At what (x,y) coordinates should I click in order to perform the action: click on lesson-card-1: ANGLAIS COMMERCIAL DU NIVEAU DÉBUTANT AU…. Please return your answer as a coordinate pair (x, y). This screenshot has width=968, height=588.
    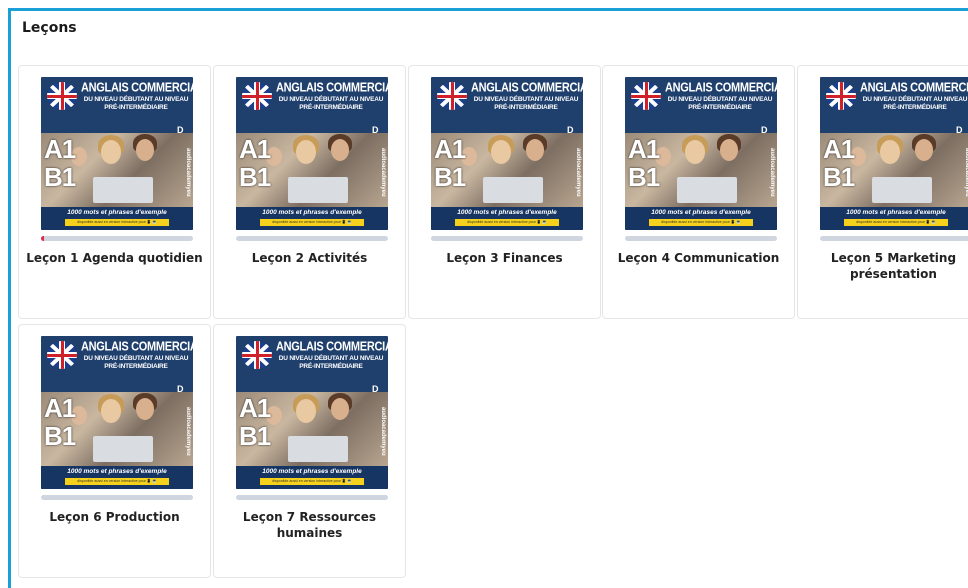
    Looking at the image, I should click on (114, 192).